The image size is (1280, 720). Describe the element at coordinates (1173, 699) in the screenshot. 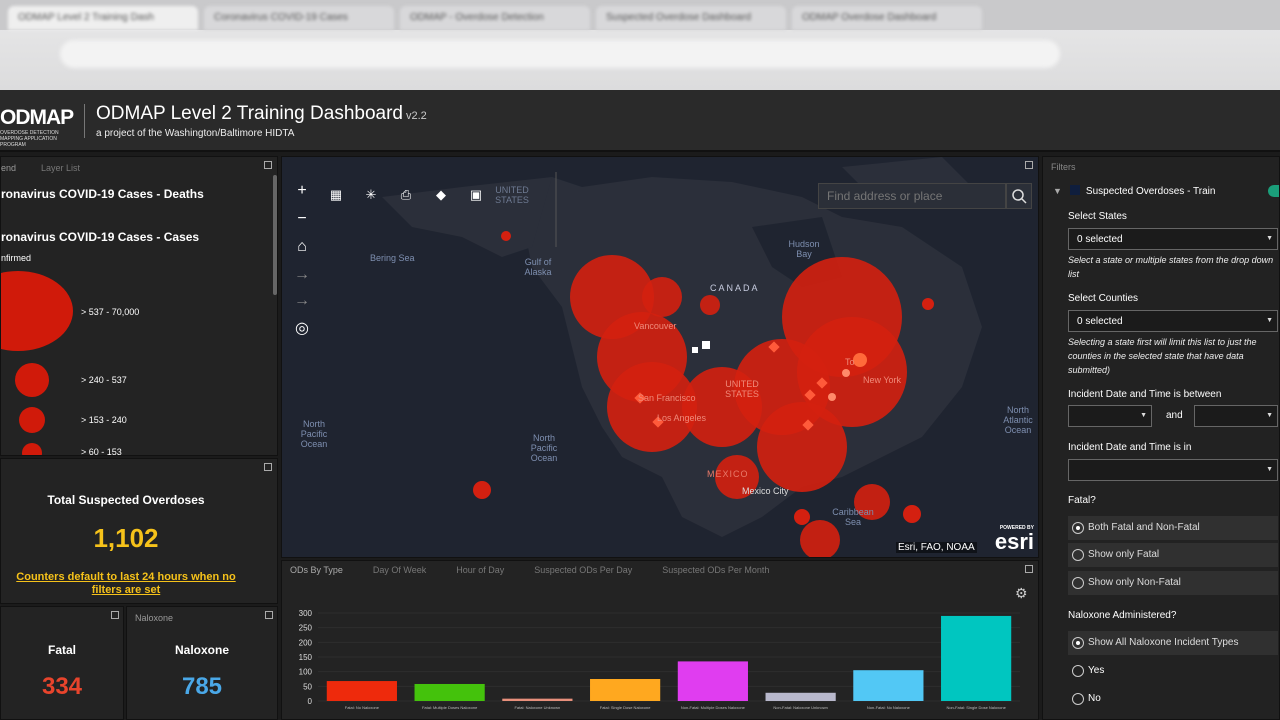

I see `radio-naloxone-no: No` at that location.